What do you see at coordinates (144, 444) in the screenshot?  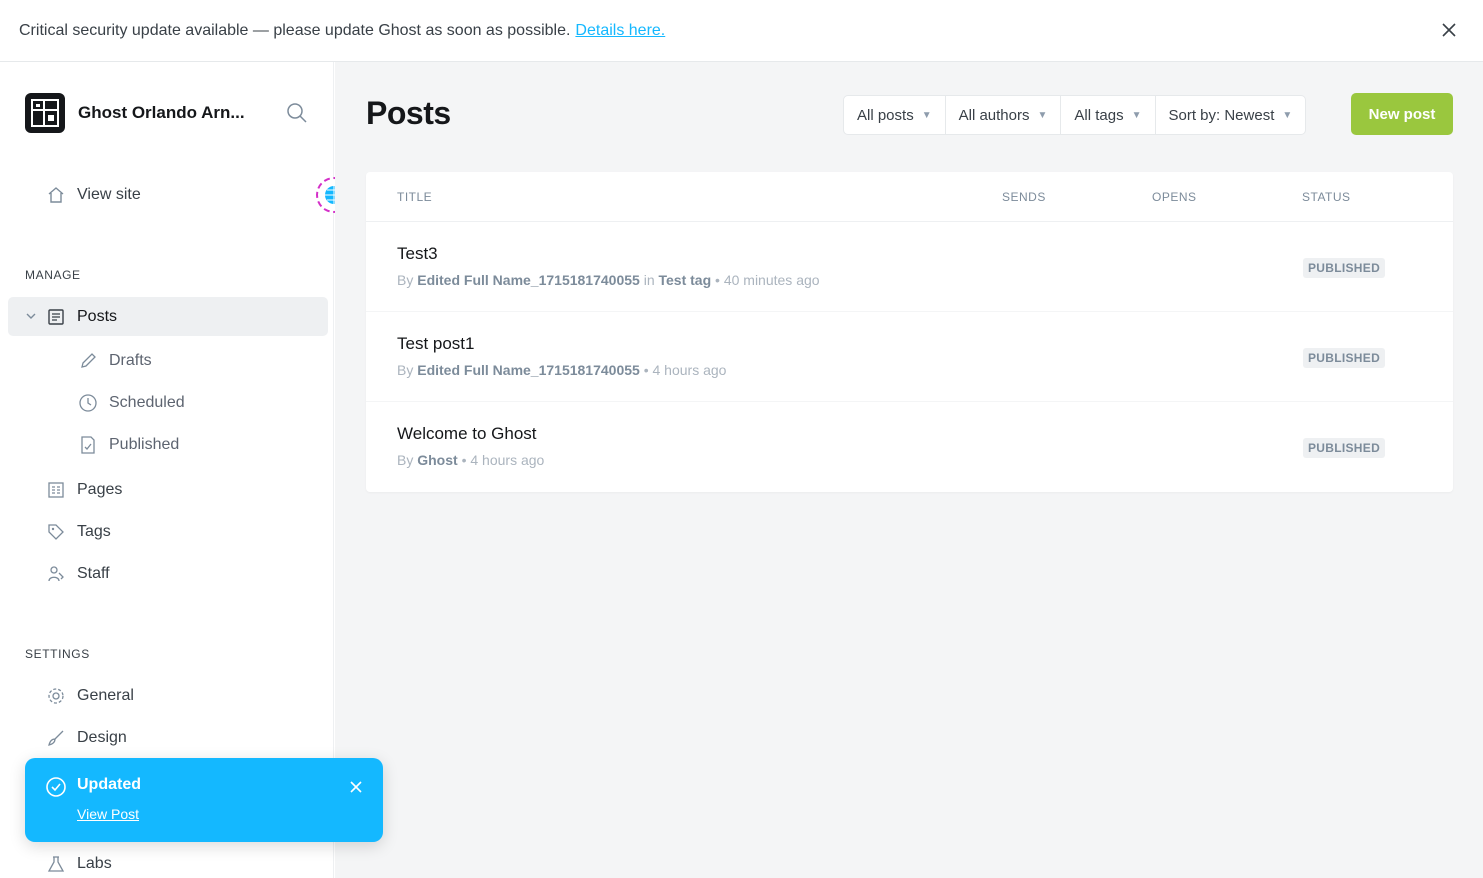 I see `sidebar-item-label: Published` at bounding box center [144, 444].